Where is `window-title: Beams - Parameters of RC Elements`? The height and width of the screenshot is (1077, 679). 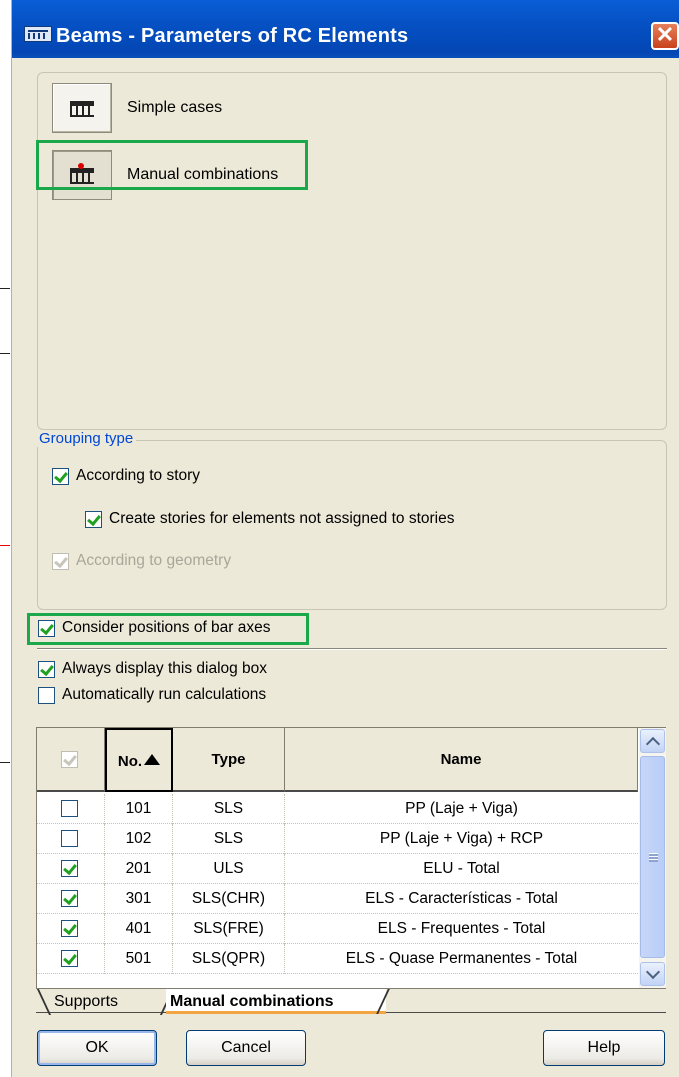
window-title: Beams - Parameters of RC Elements is located at coordinates (232, 36).